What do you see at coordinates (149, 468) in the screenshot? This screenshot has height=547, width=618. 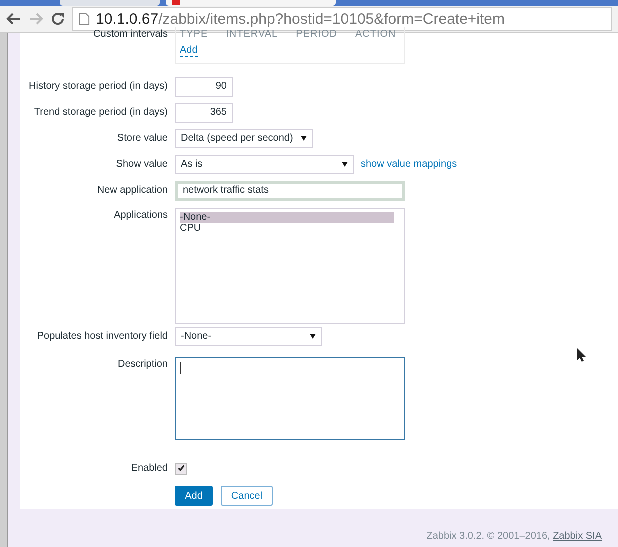 I see `field-label: Enabled` at bounding box center [149, 468].